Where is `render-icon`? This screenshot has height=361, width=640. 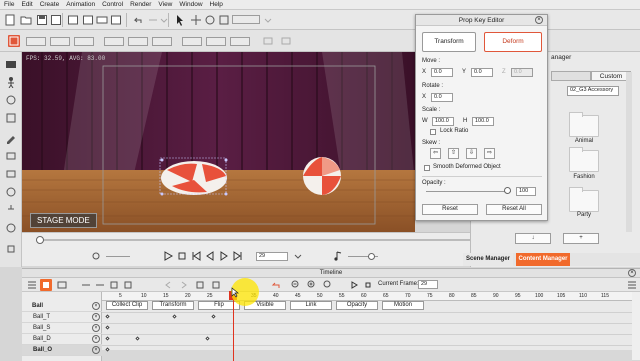
render-icon is located at coordinates (102, 20).